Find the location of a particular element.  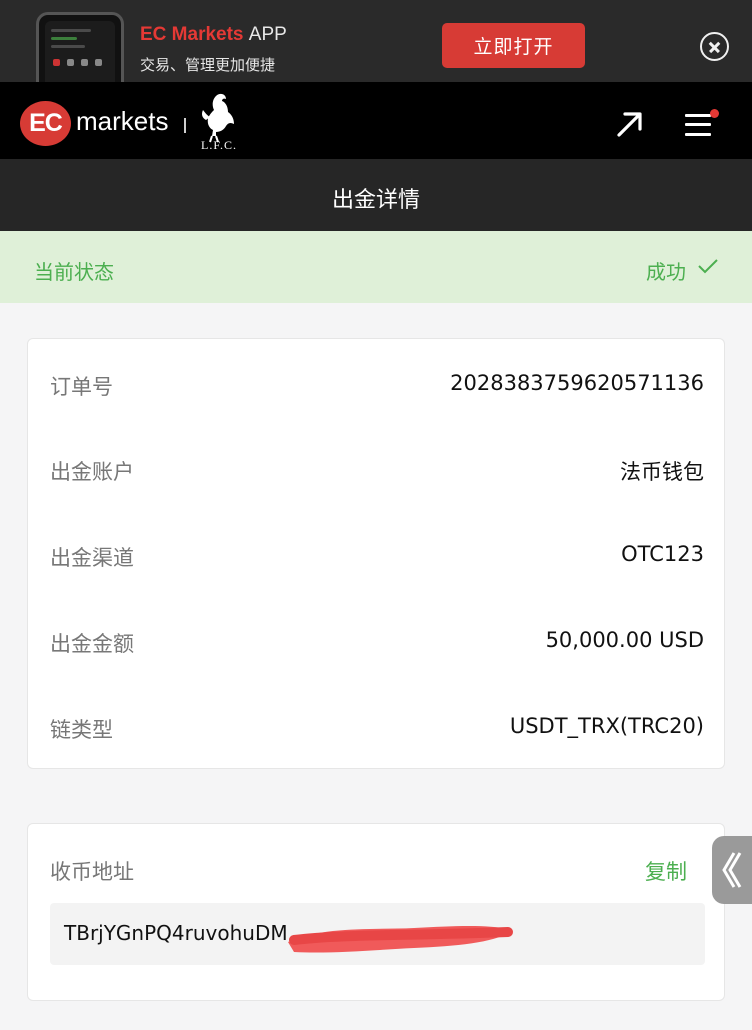

menu-icon is located at coordinates (702, 125).